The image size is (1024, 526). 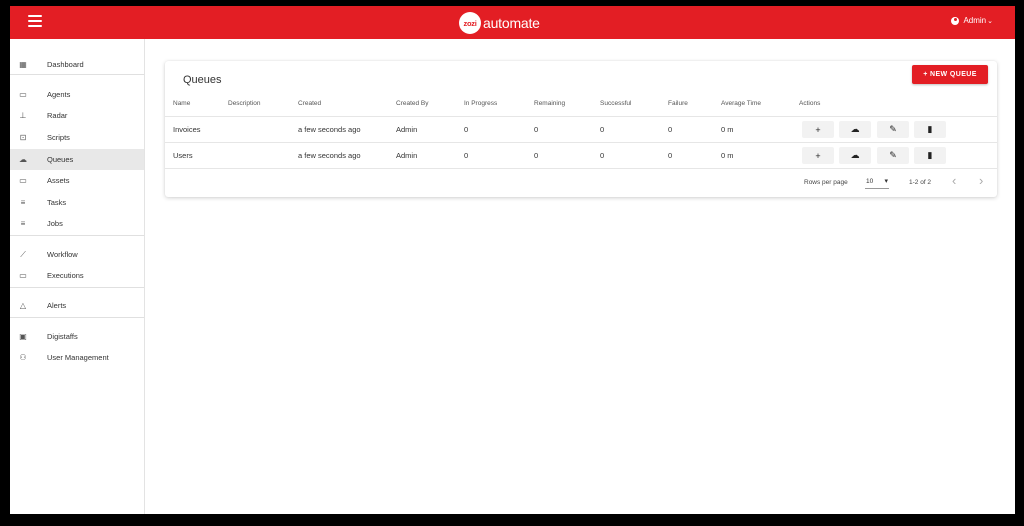 I want to click on column-header-successful: Successful, so click(x=615, y=103).